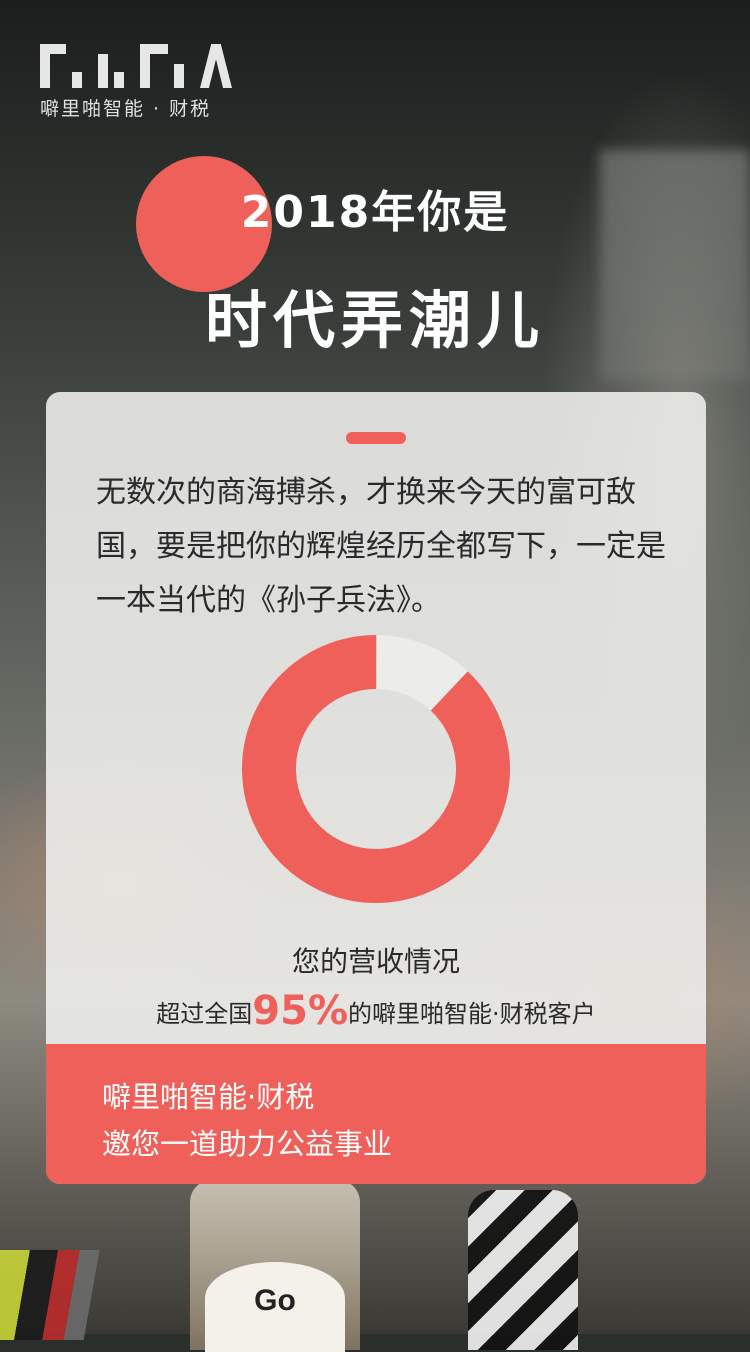 The image size is (750, 1352). What do you see at coordinates (375, 961) in the screenshot?
I see `stat-title: 您的营收情况` at bounding box center [375, 961].